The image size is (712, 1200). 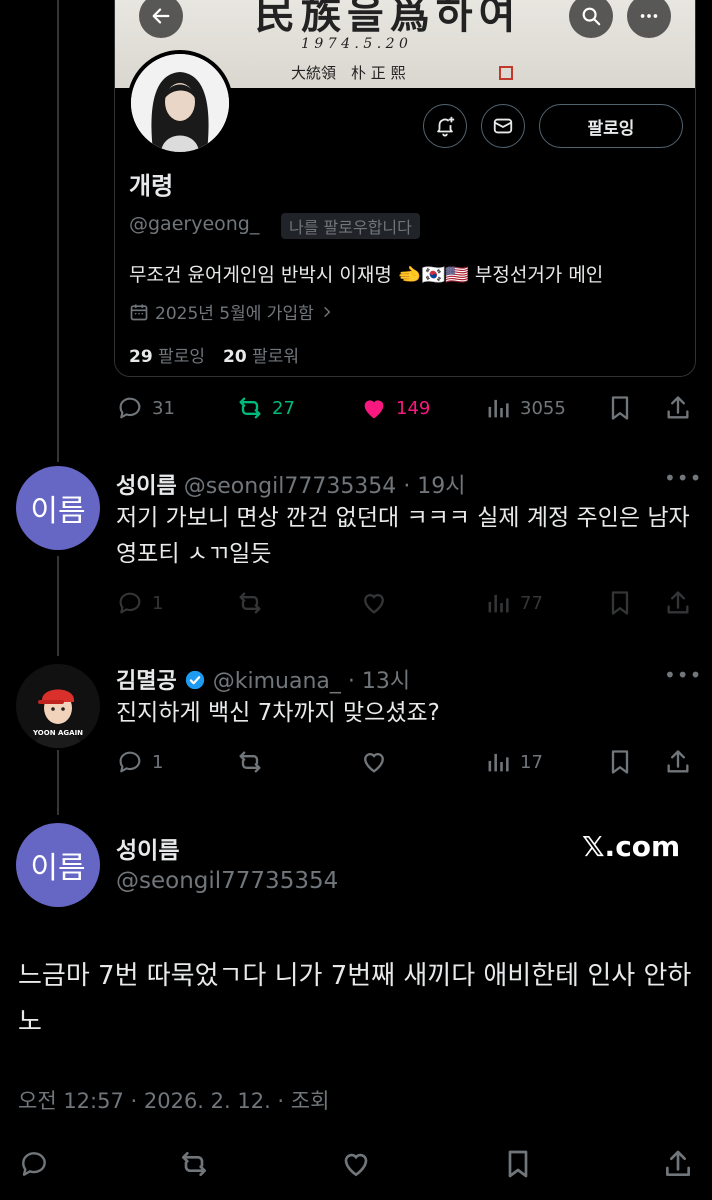 What do you see at coordinates (513, 762) in the screenshot?
I see `reply-2-views-action: 17` at bounding box center [513, 762].